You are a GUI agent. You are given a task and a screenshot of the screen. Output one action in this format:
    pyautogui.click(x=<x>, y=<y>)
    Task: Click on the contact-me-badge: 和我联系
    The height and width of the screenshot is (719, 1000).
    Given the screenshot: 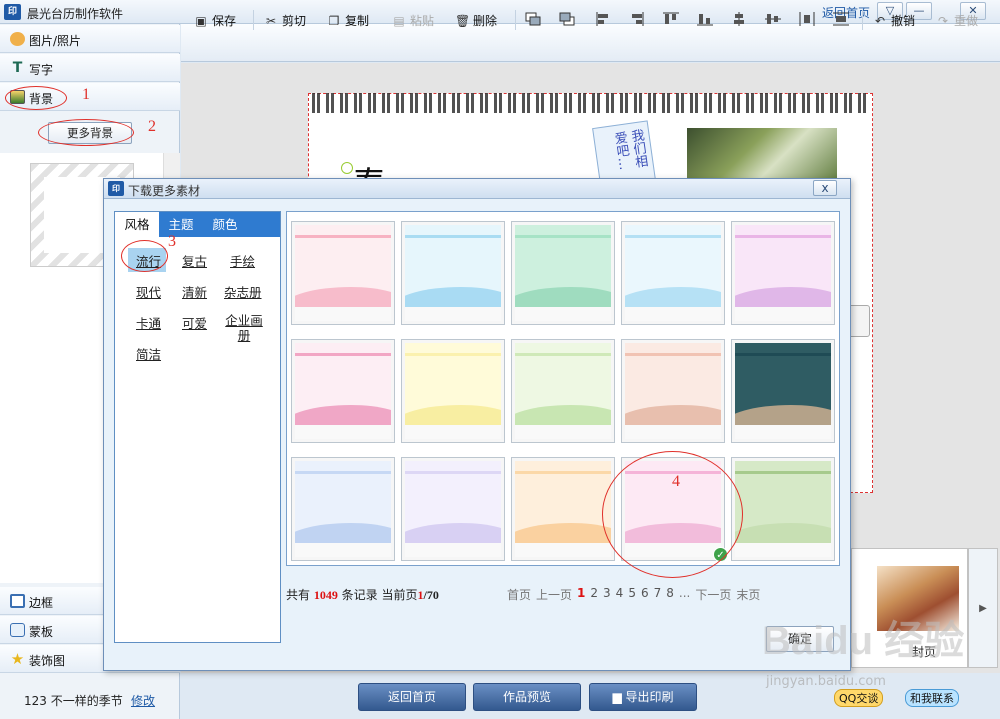 What is the action you would take?
    pyautogui.click(x=932, y=698)
    